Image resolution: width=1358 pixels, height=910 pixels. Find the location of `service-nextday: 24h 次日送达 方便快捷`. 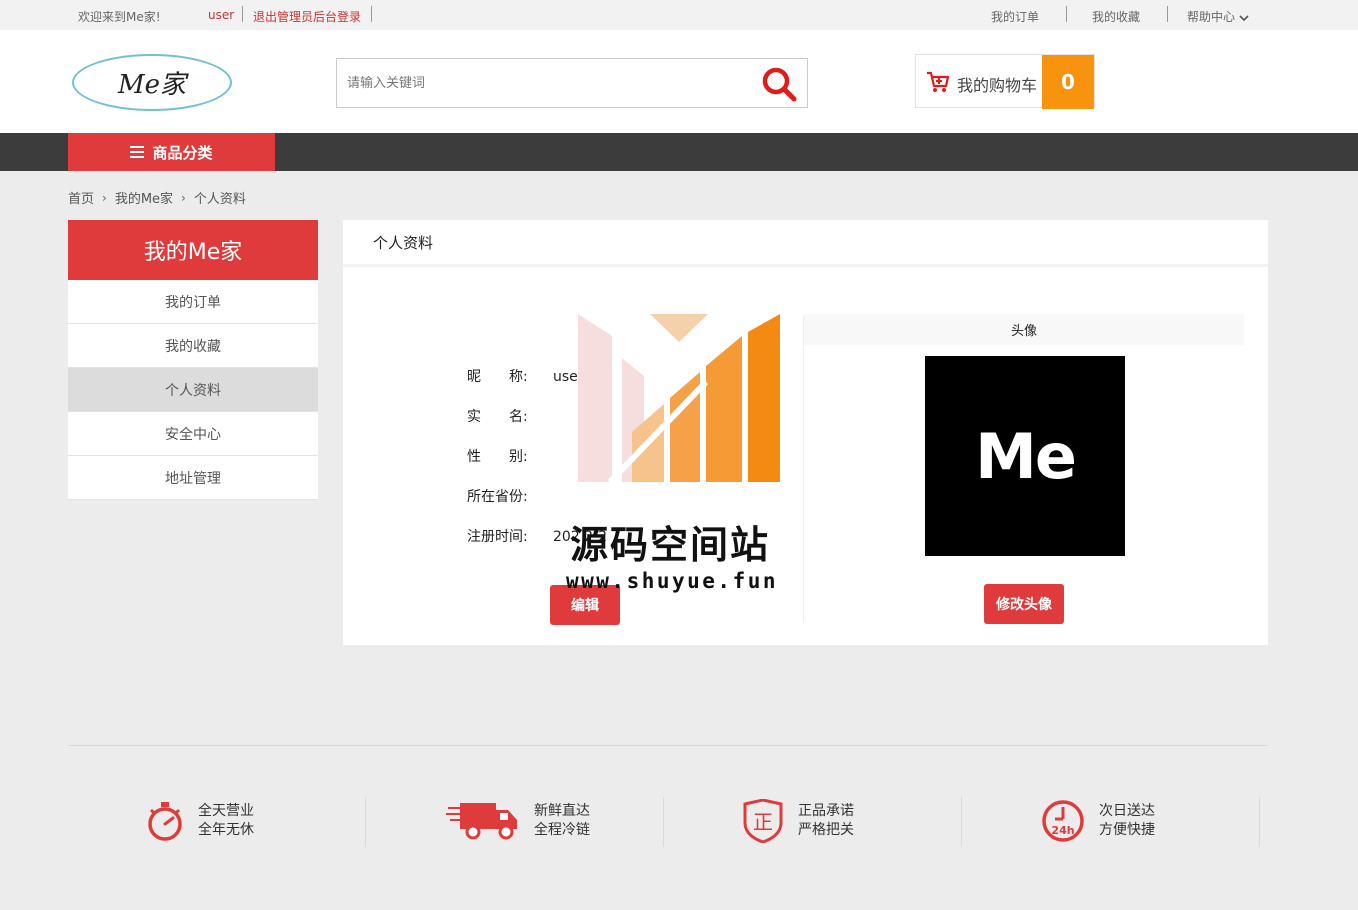

service-nextday: 24h 次日送达 方便快捷 is located at coordinates (1098, 821).